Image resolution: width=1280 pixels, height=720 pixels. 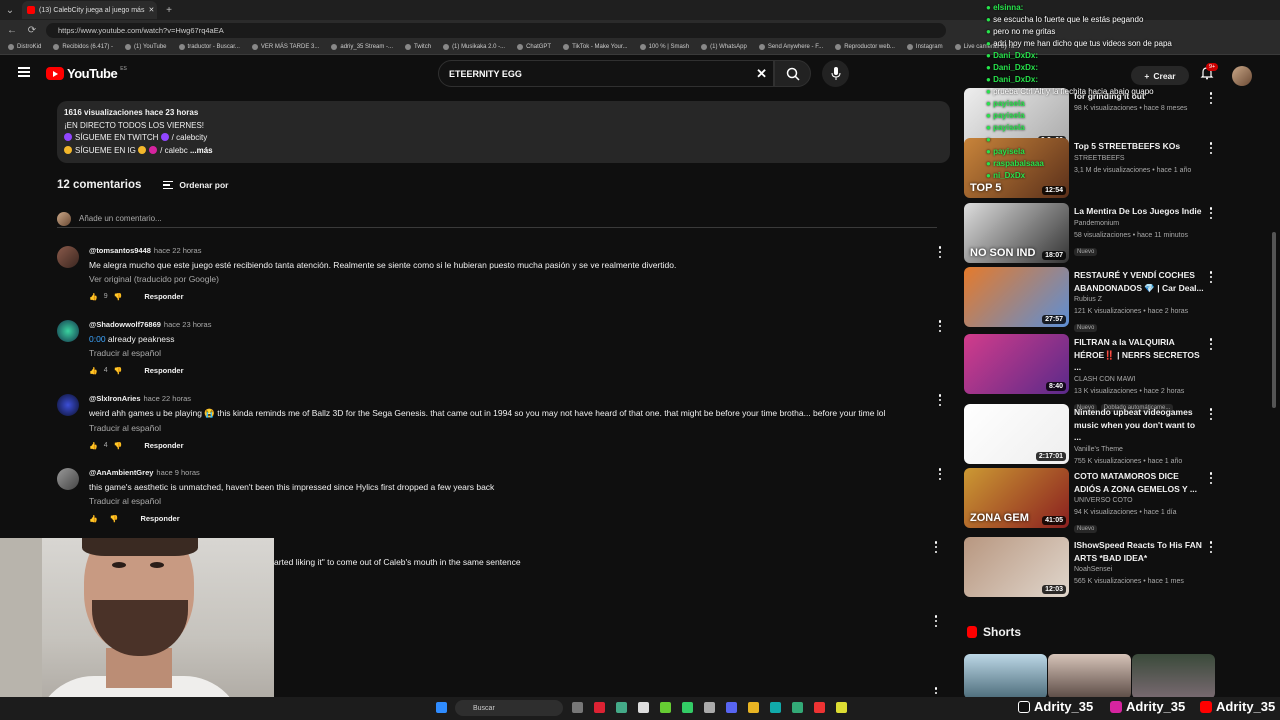 I want to click on new-tab-icon: +, so click(x=169, y=10).